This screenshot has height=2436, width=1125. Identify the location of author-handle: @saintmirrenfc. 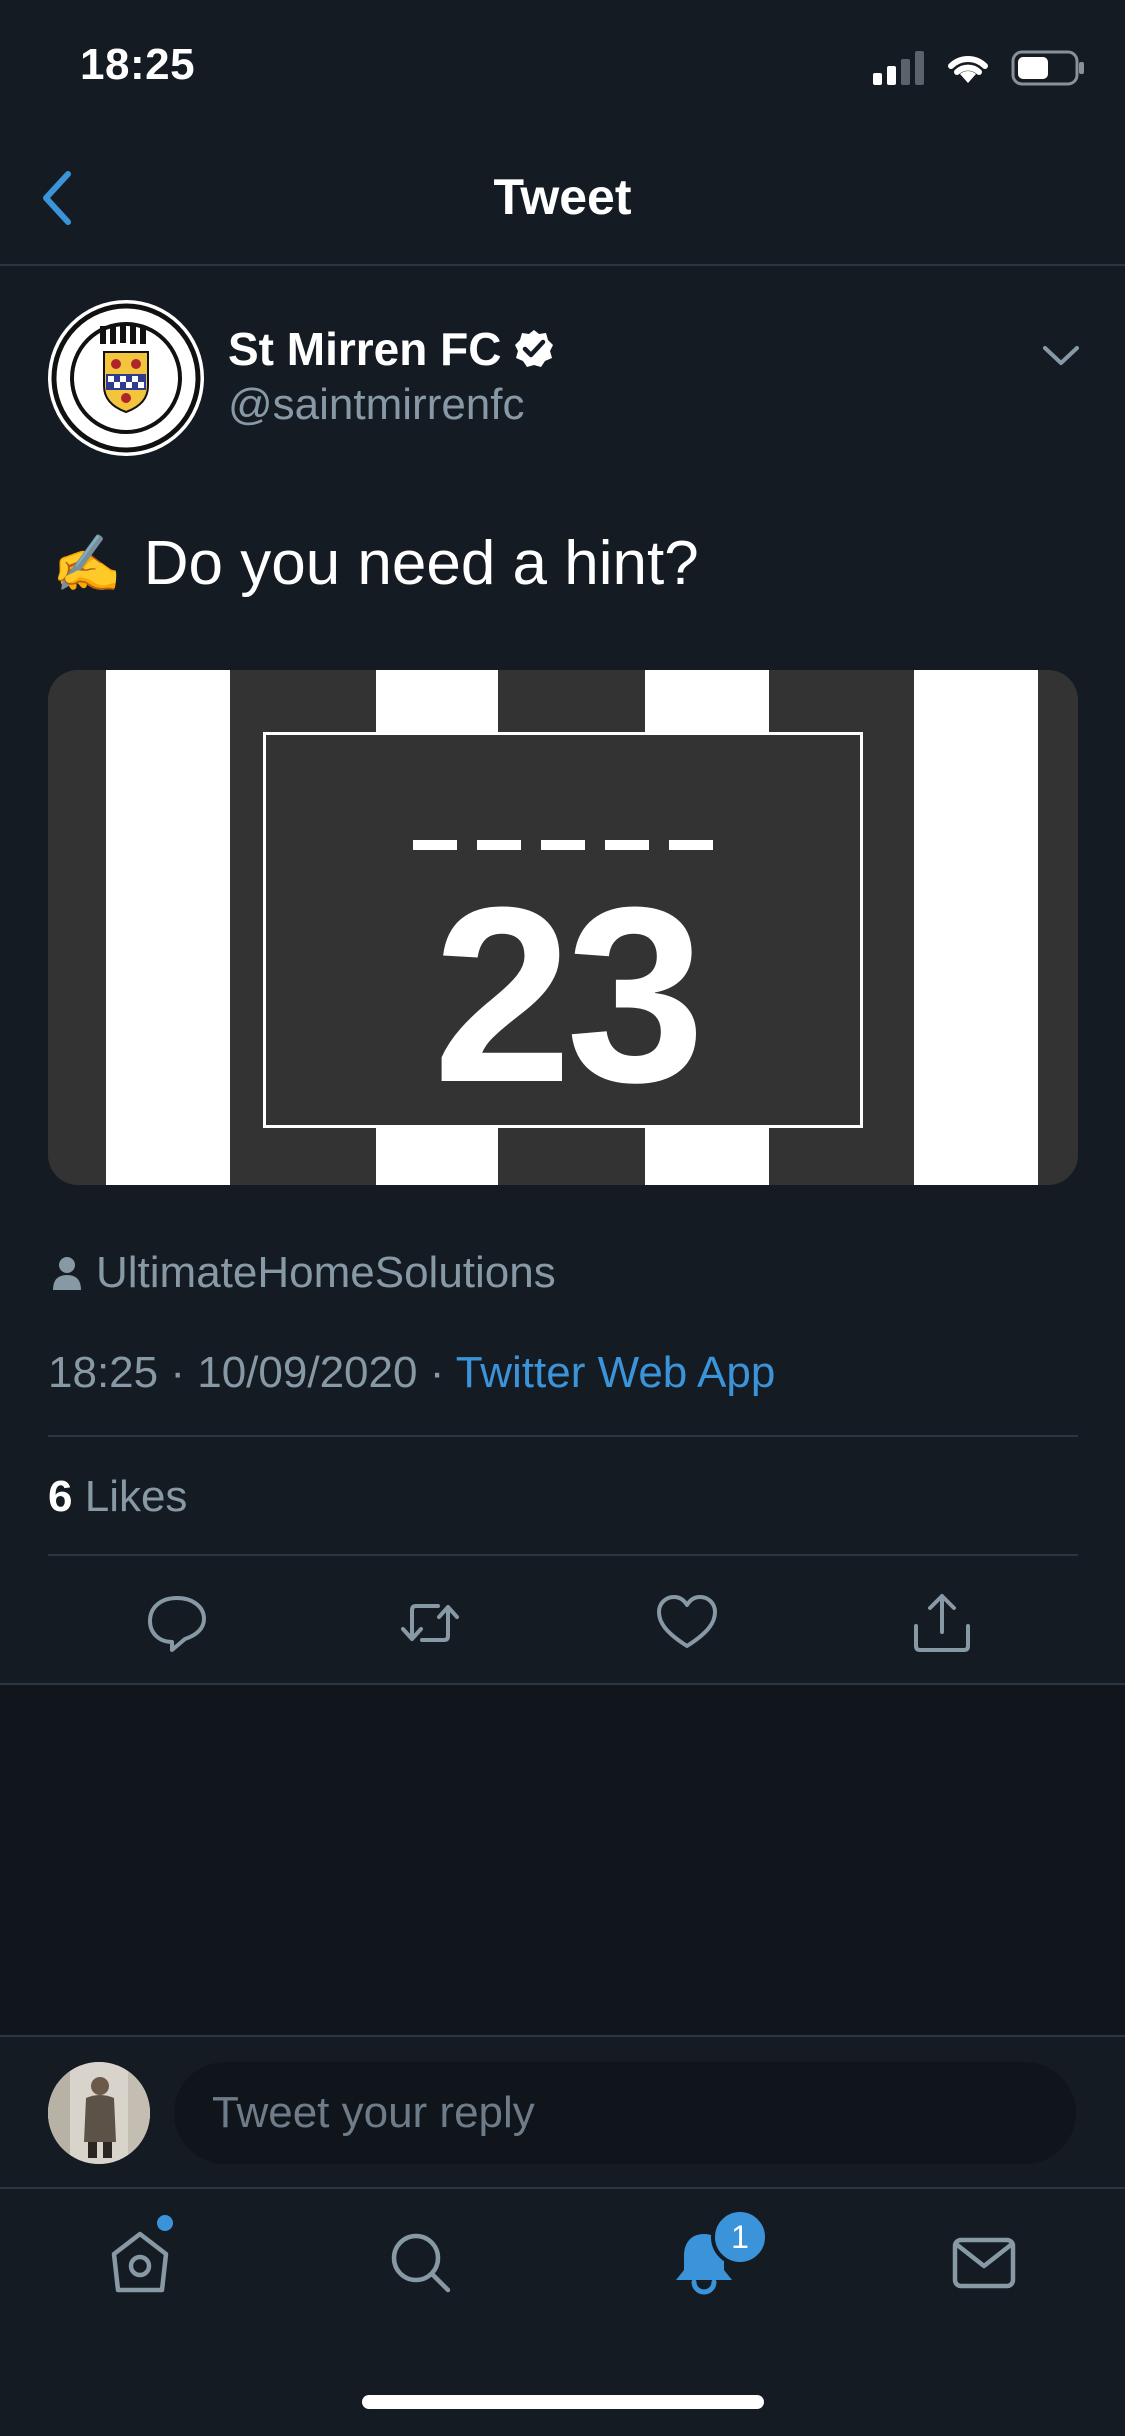
(376, 405).